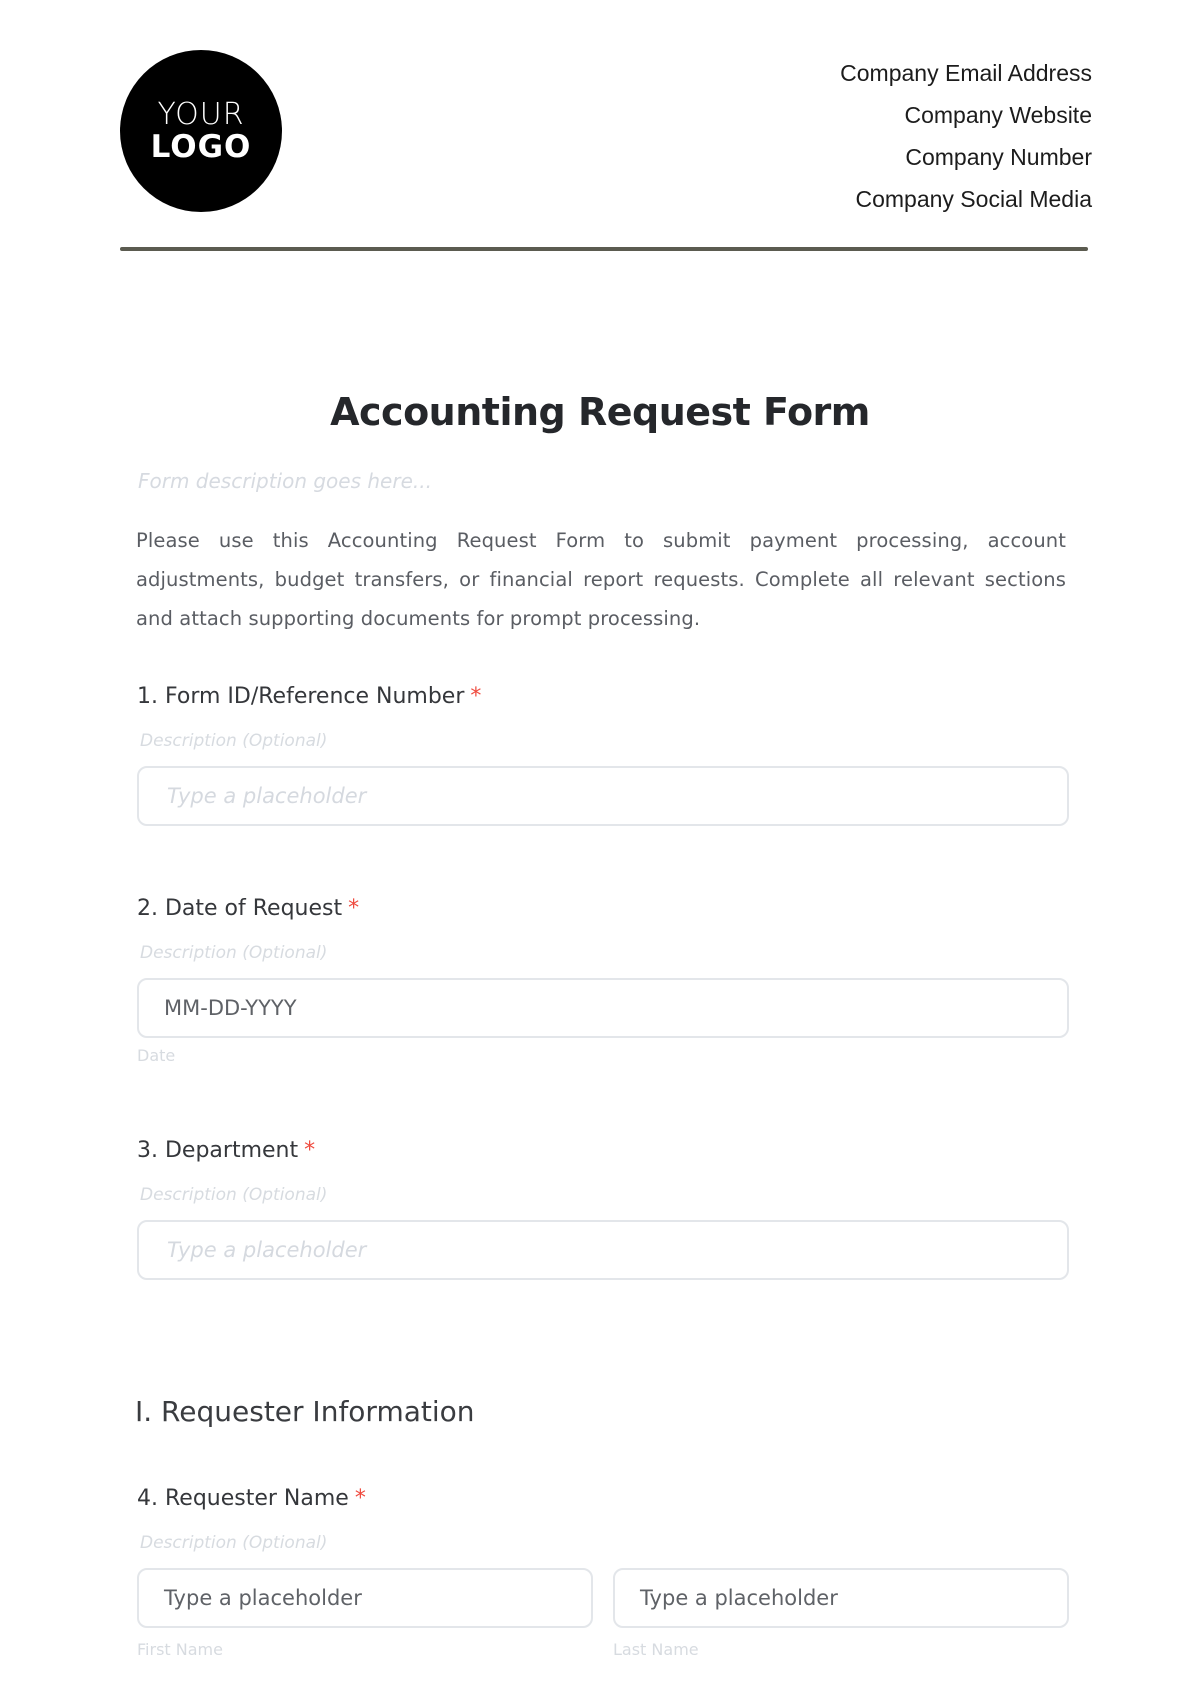 The width and height of the screenshot is (1200, 1702). I want to click on section-heading-requester-information: I. Requester Information, so click(305, 1411).